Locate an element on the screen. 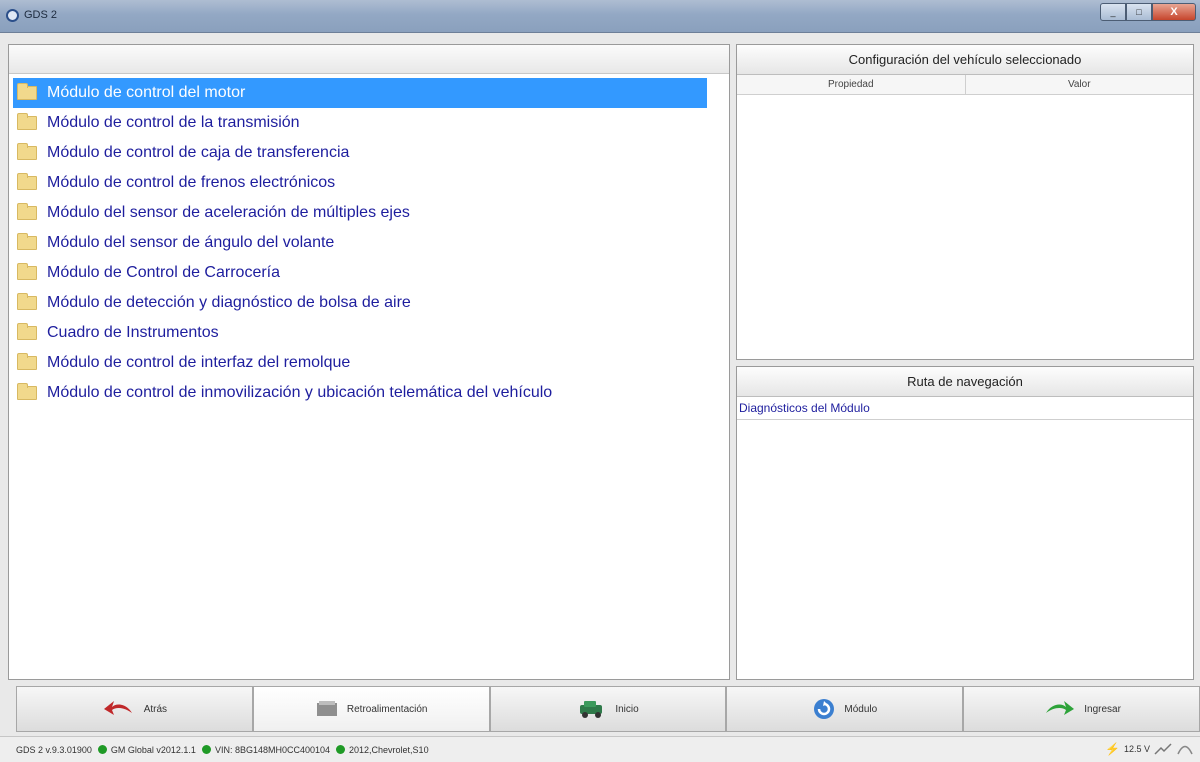  home-button: Inicio is located at coordinates (608, 709).